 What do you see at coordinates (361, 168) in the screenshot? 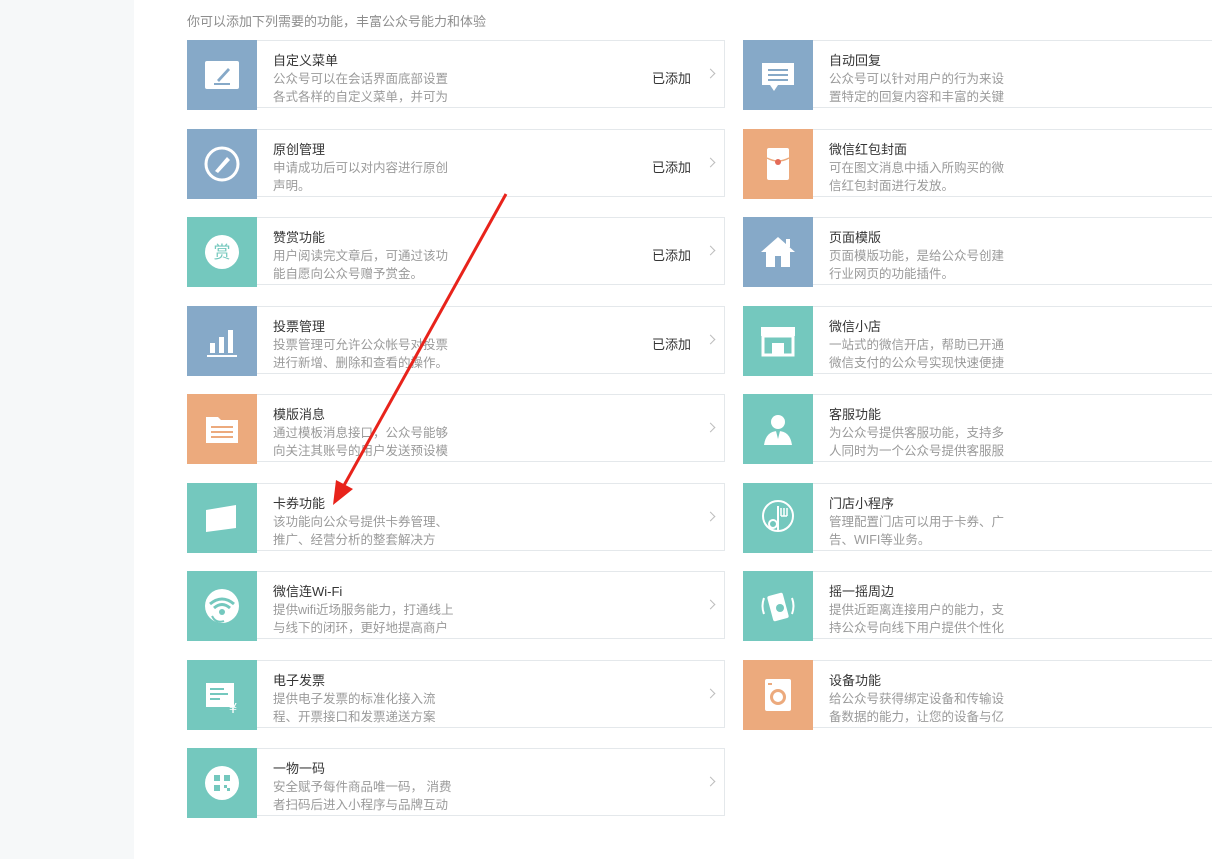
I see `feature-description-line: 申请成功后可以对内容进行原创` at bounding box center [361, 168].